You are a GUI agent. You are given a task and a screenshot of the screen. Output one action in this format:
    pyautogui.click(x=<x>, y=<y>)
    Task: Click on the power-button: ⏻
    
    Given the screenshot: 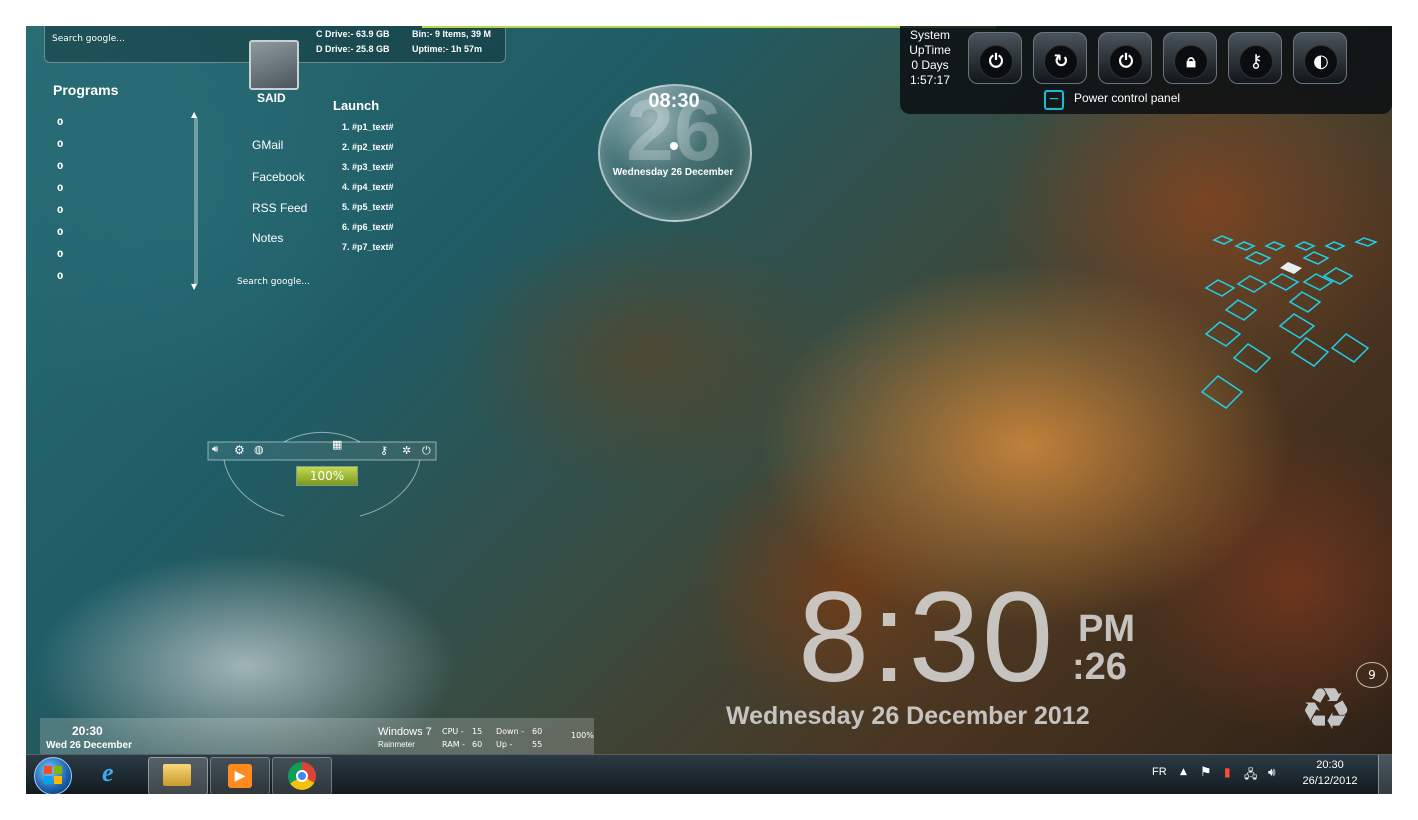 What is the action you would take?
    pyautogui.click(x=995, y=58)
    